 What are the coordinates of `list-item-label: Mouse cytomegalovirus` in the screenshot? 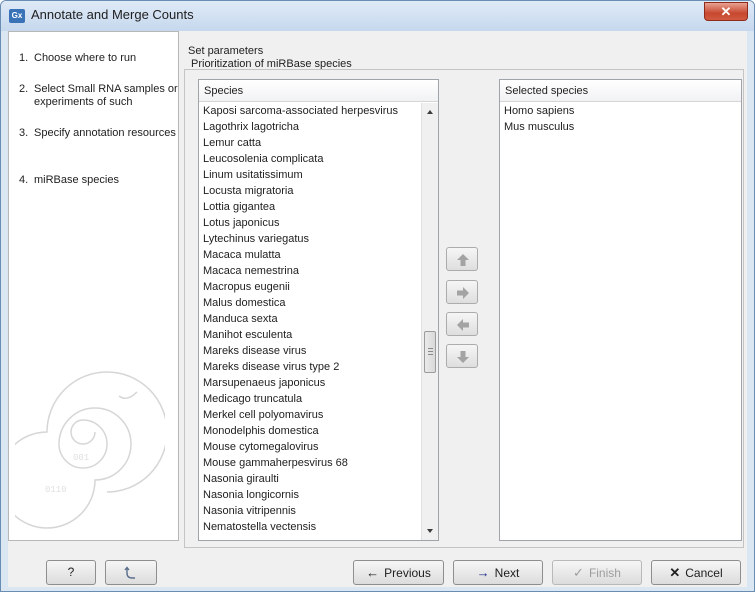 It's located at (261, 447).